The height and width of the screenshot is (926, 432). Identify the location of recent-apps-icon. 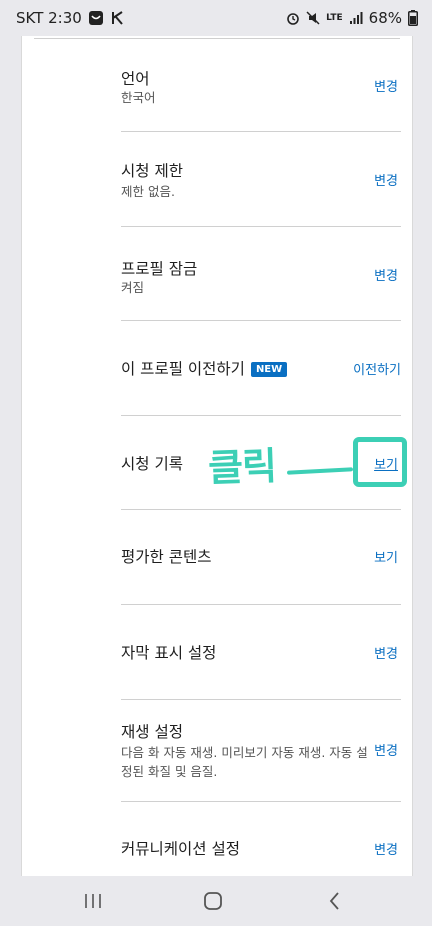
(93, 901).